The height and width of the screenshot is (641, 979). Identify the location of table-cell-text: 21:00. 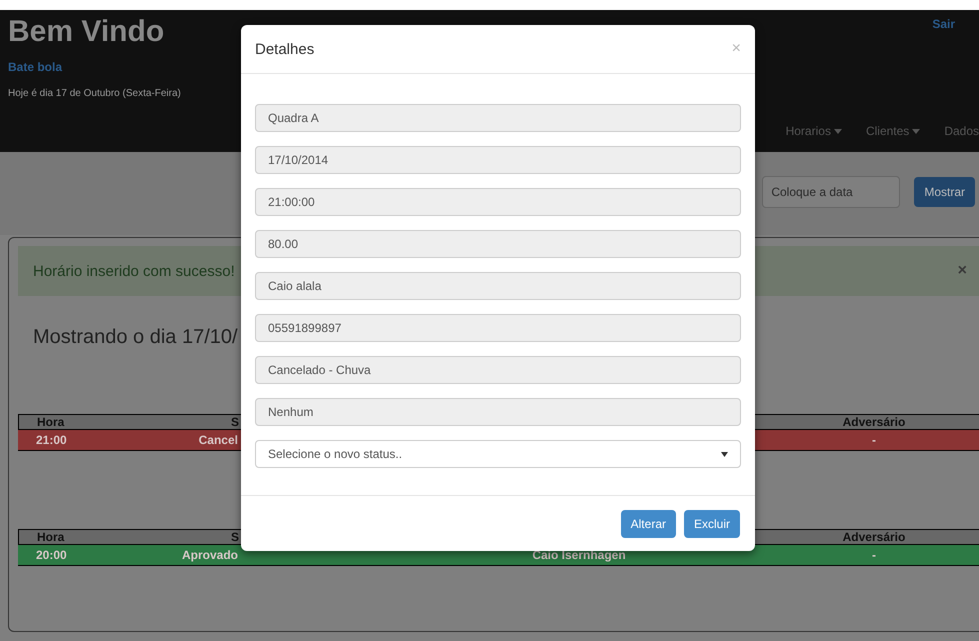
(51, 440).